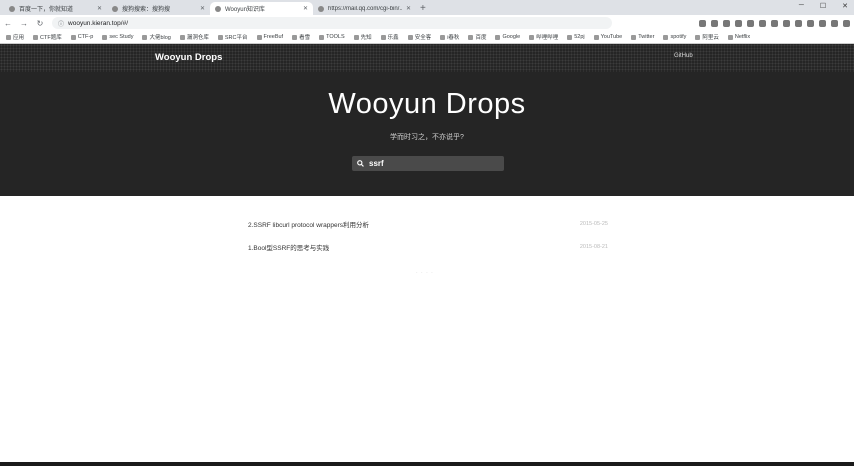 This screenshot has height=466, width=854. I want to click on menu-icon, so click(846, 23).